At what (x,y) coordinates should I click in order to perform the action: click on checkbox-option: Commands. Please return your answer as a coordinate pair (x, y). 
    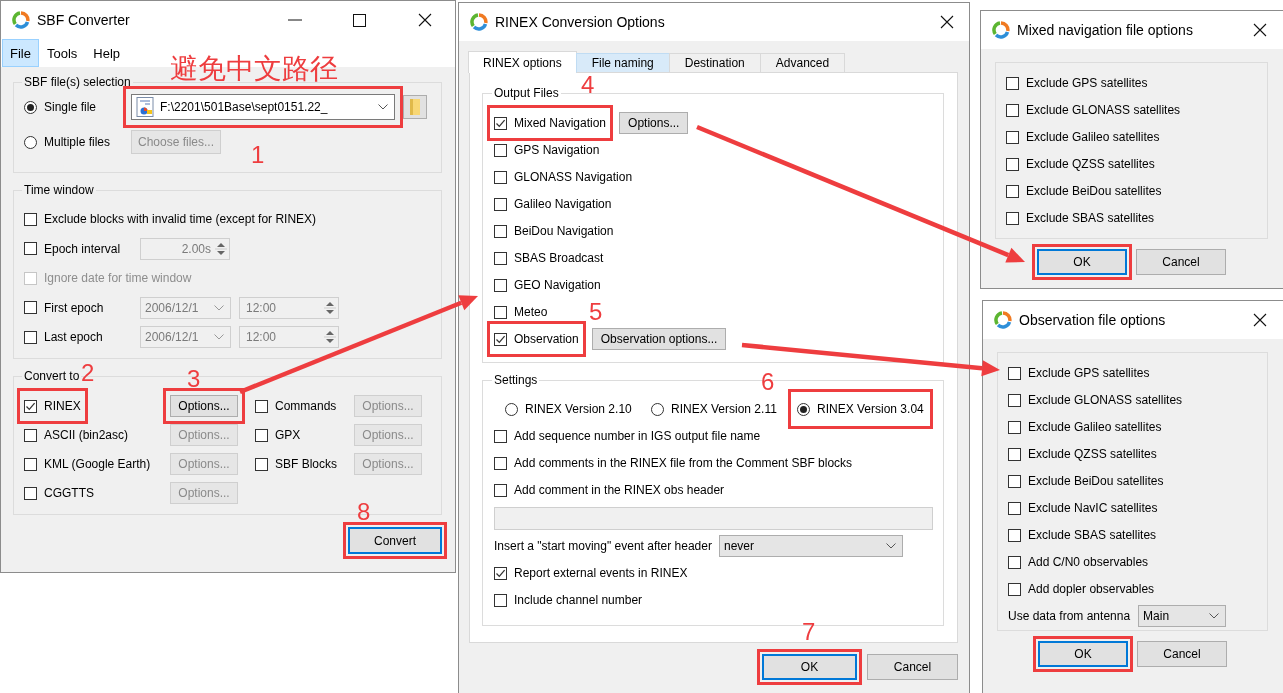
    Looking at the image, I should click on (296, 406).